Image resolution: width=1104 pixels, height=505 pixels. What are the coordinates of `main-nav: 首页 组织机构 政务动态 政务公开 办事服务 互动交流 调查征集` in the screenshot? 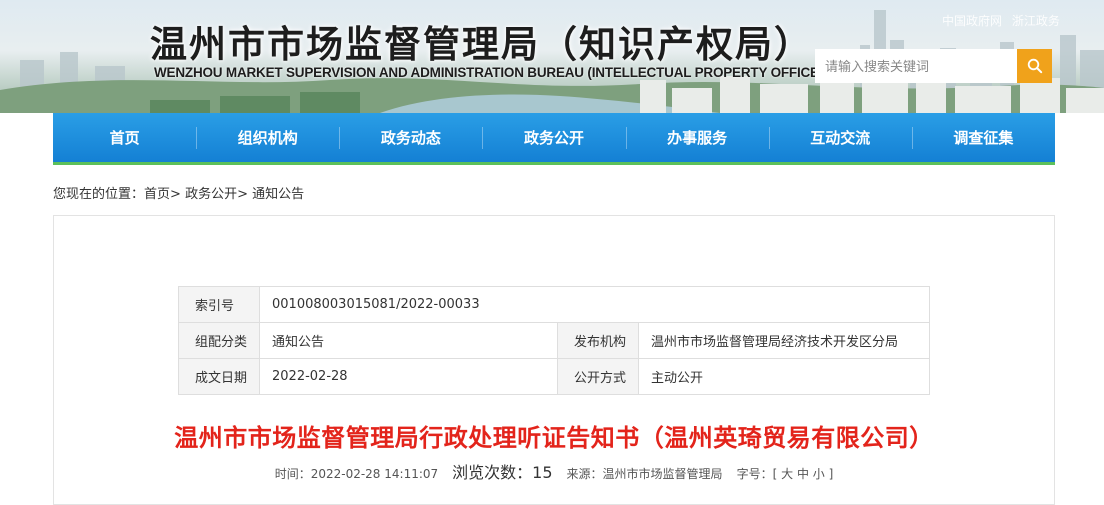 It's located at (554, 139).